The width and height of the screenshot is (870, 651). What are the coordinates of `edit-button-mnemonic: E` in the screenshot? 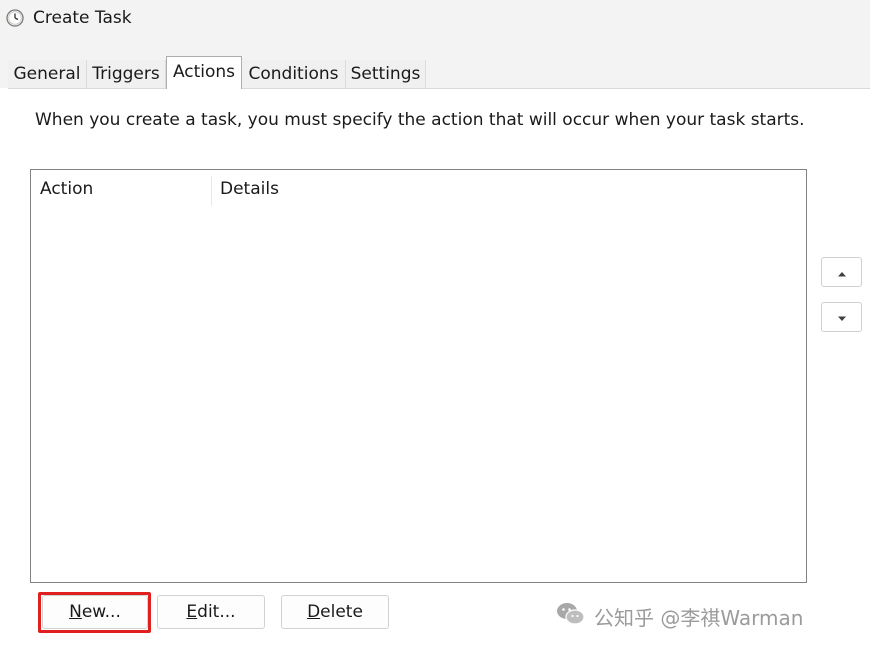 It's located at (192, 612).